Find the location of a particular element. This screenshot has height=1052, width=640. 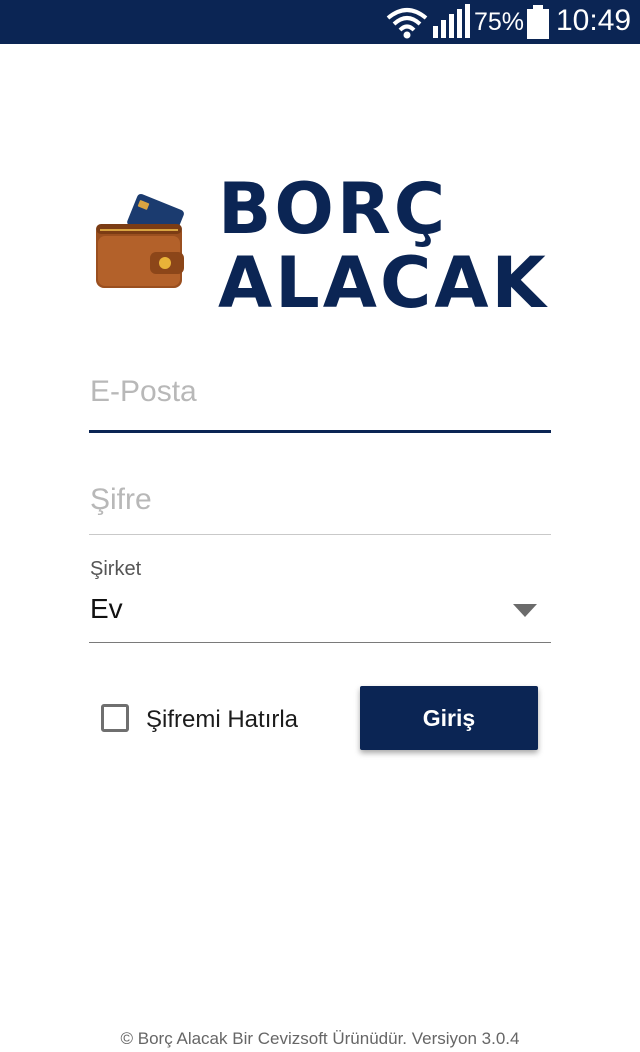

status-bar: 75% 10:49 is located at coordinates (320, 22).